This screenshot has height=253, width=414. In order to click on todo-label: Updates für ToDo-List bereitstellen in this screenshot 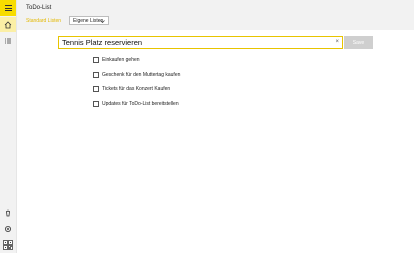, I will do `click(140, 103)`.